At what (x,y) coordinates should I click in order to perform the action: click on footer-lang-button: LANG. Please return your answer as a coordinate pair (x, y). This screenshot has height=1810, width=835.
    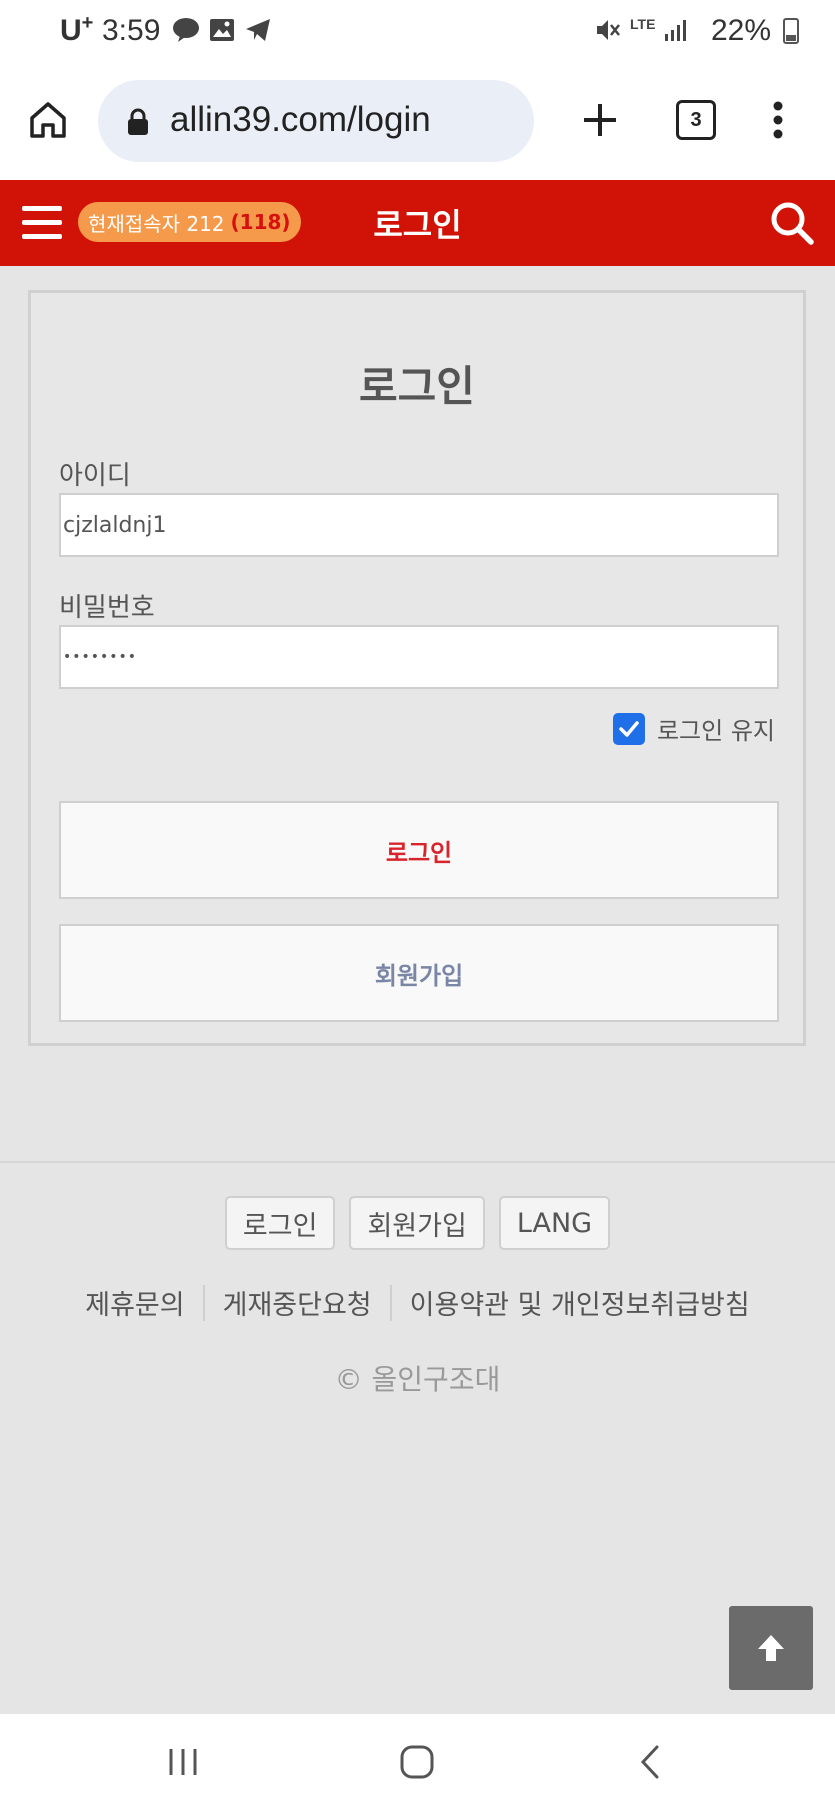
    Looking at the image, I should click on (554, 1223).